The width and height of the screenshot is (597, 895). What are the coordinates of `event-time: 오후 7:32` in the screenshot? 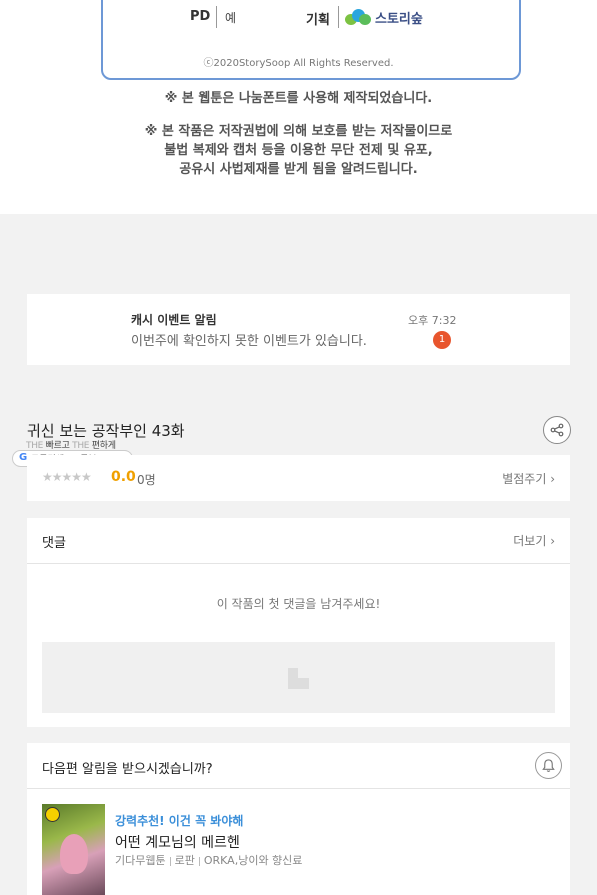 It's located at (432, 320).